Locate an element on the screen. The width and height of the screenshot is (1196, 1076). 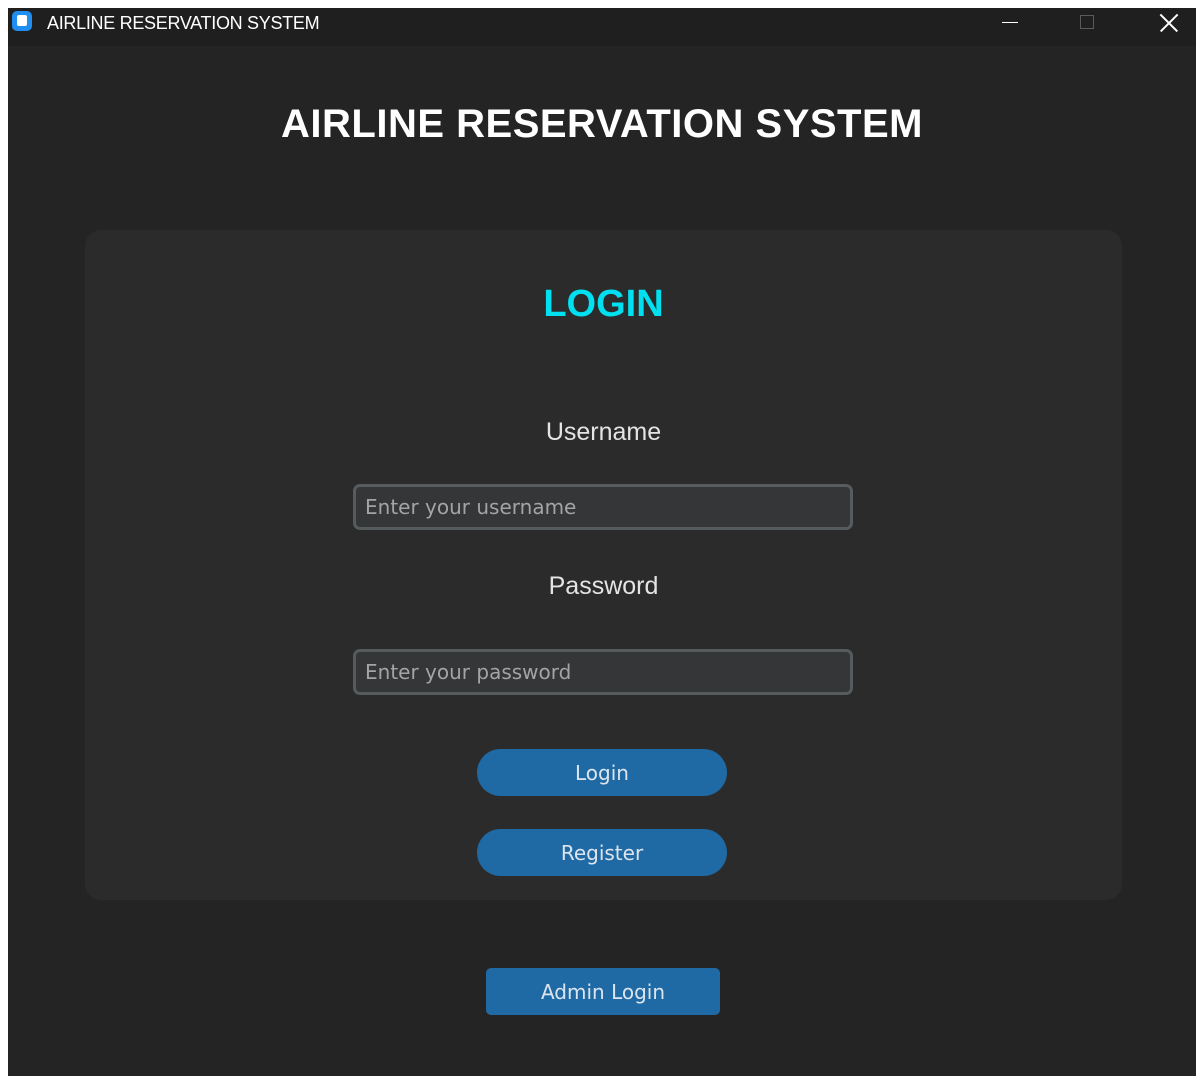
username-input is located at coordinates (603, 507).